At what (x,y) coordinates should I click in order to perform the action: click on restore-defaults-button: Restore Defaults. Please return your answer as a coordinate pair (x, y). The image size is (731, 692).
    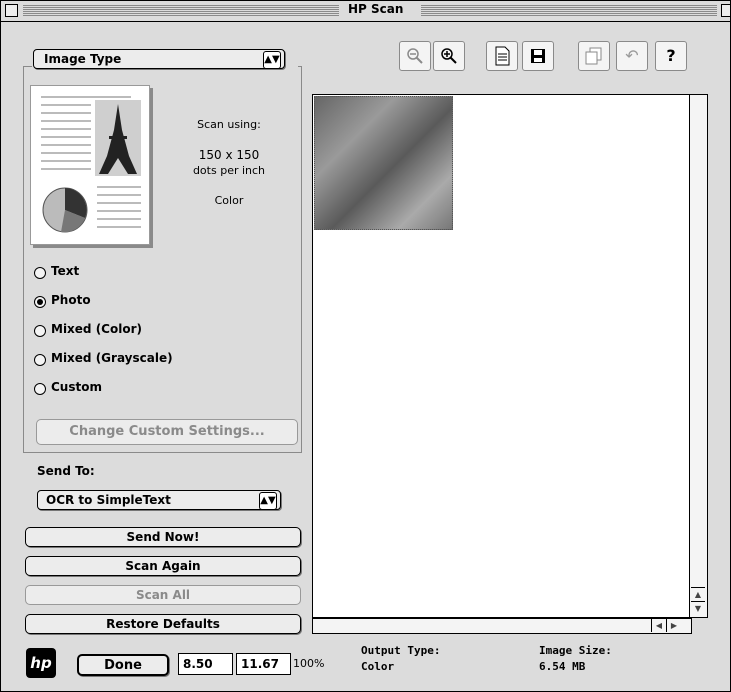
    Looking at the image, I should click on (163, 624).